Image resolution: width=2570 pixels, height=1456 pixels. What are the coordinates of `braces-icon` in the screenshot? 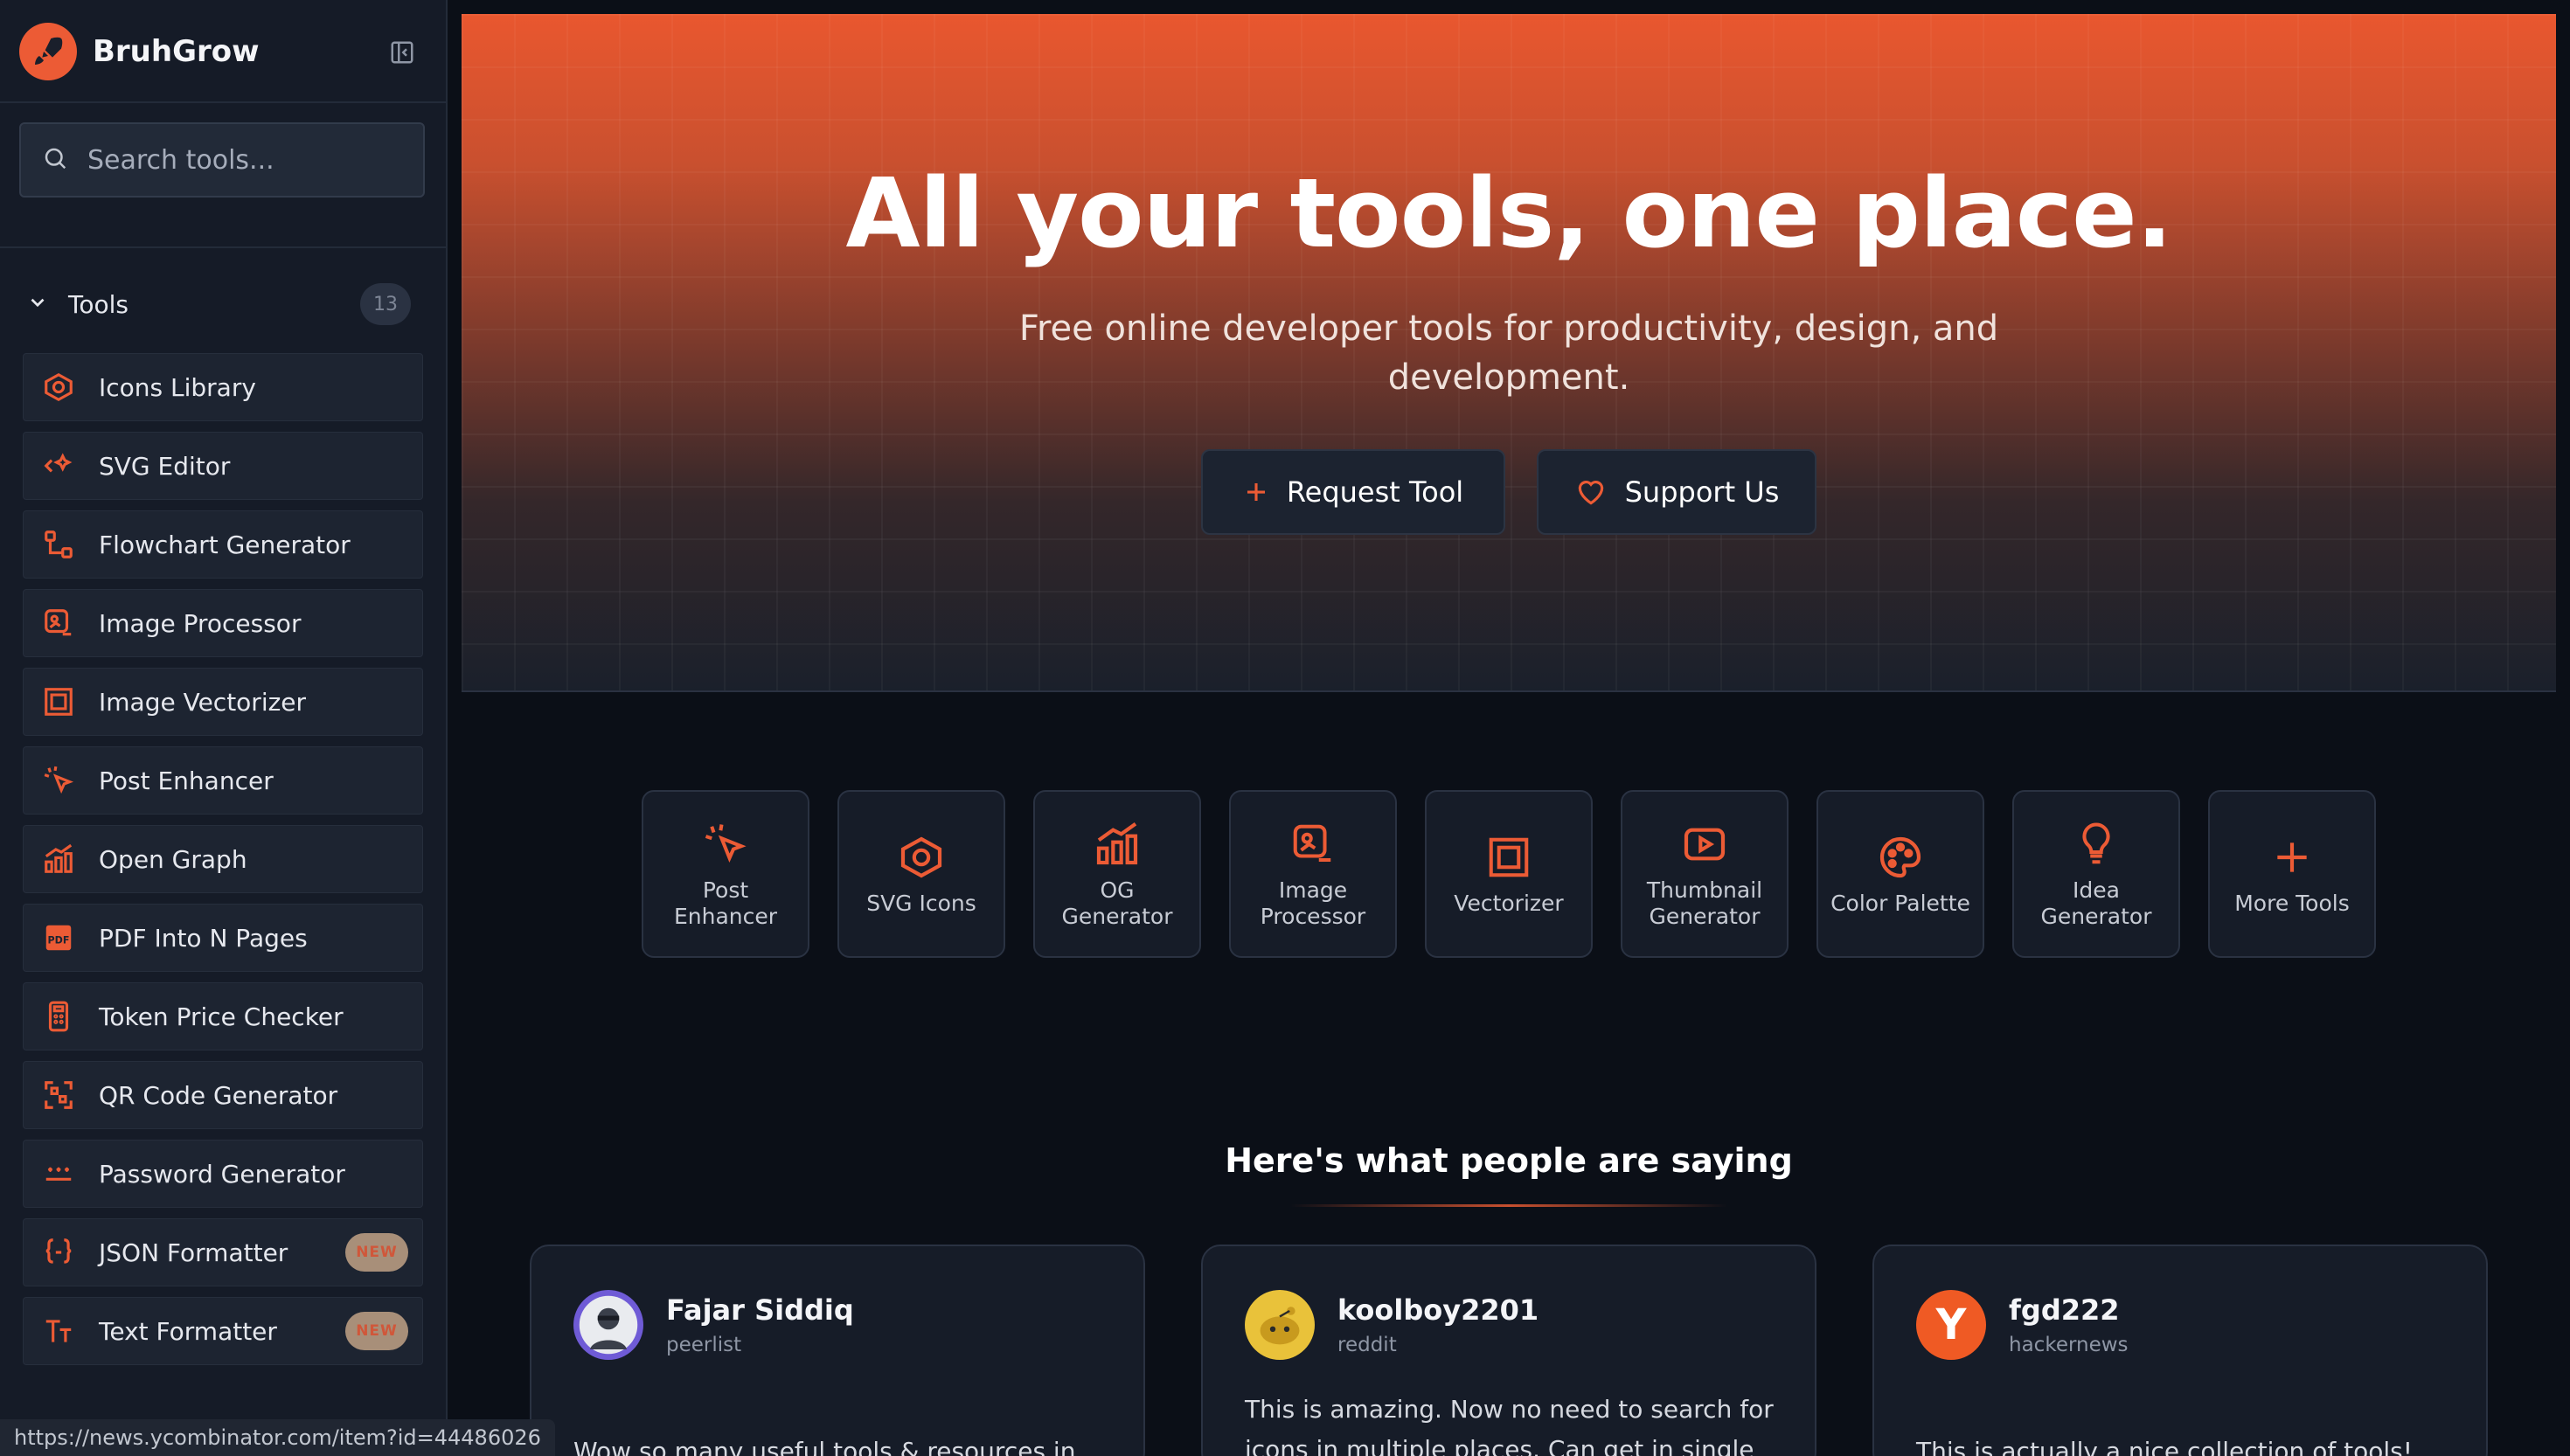 It's located at (58, 1252).